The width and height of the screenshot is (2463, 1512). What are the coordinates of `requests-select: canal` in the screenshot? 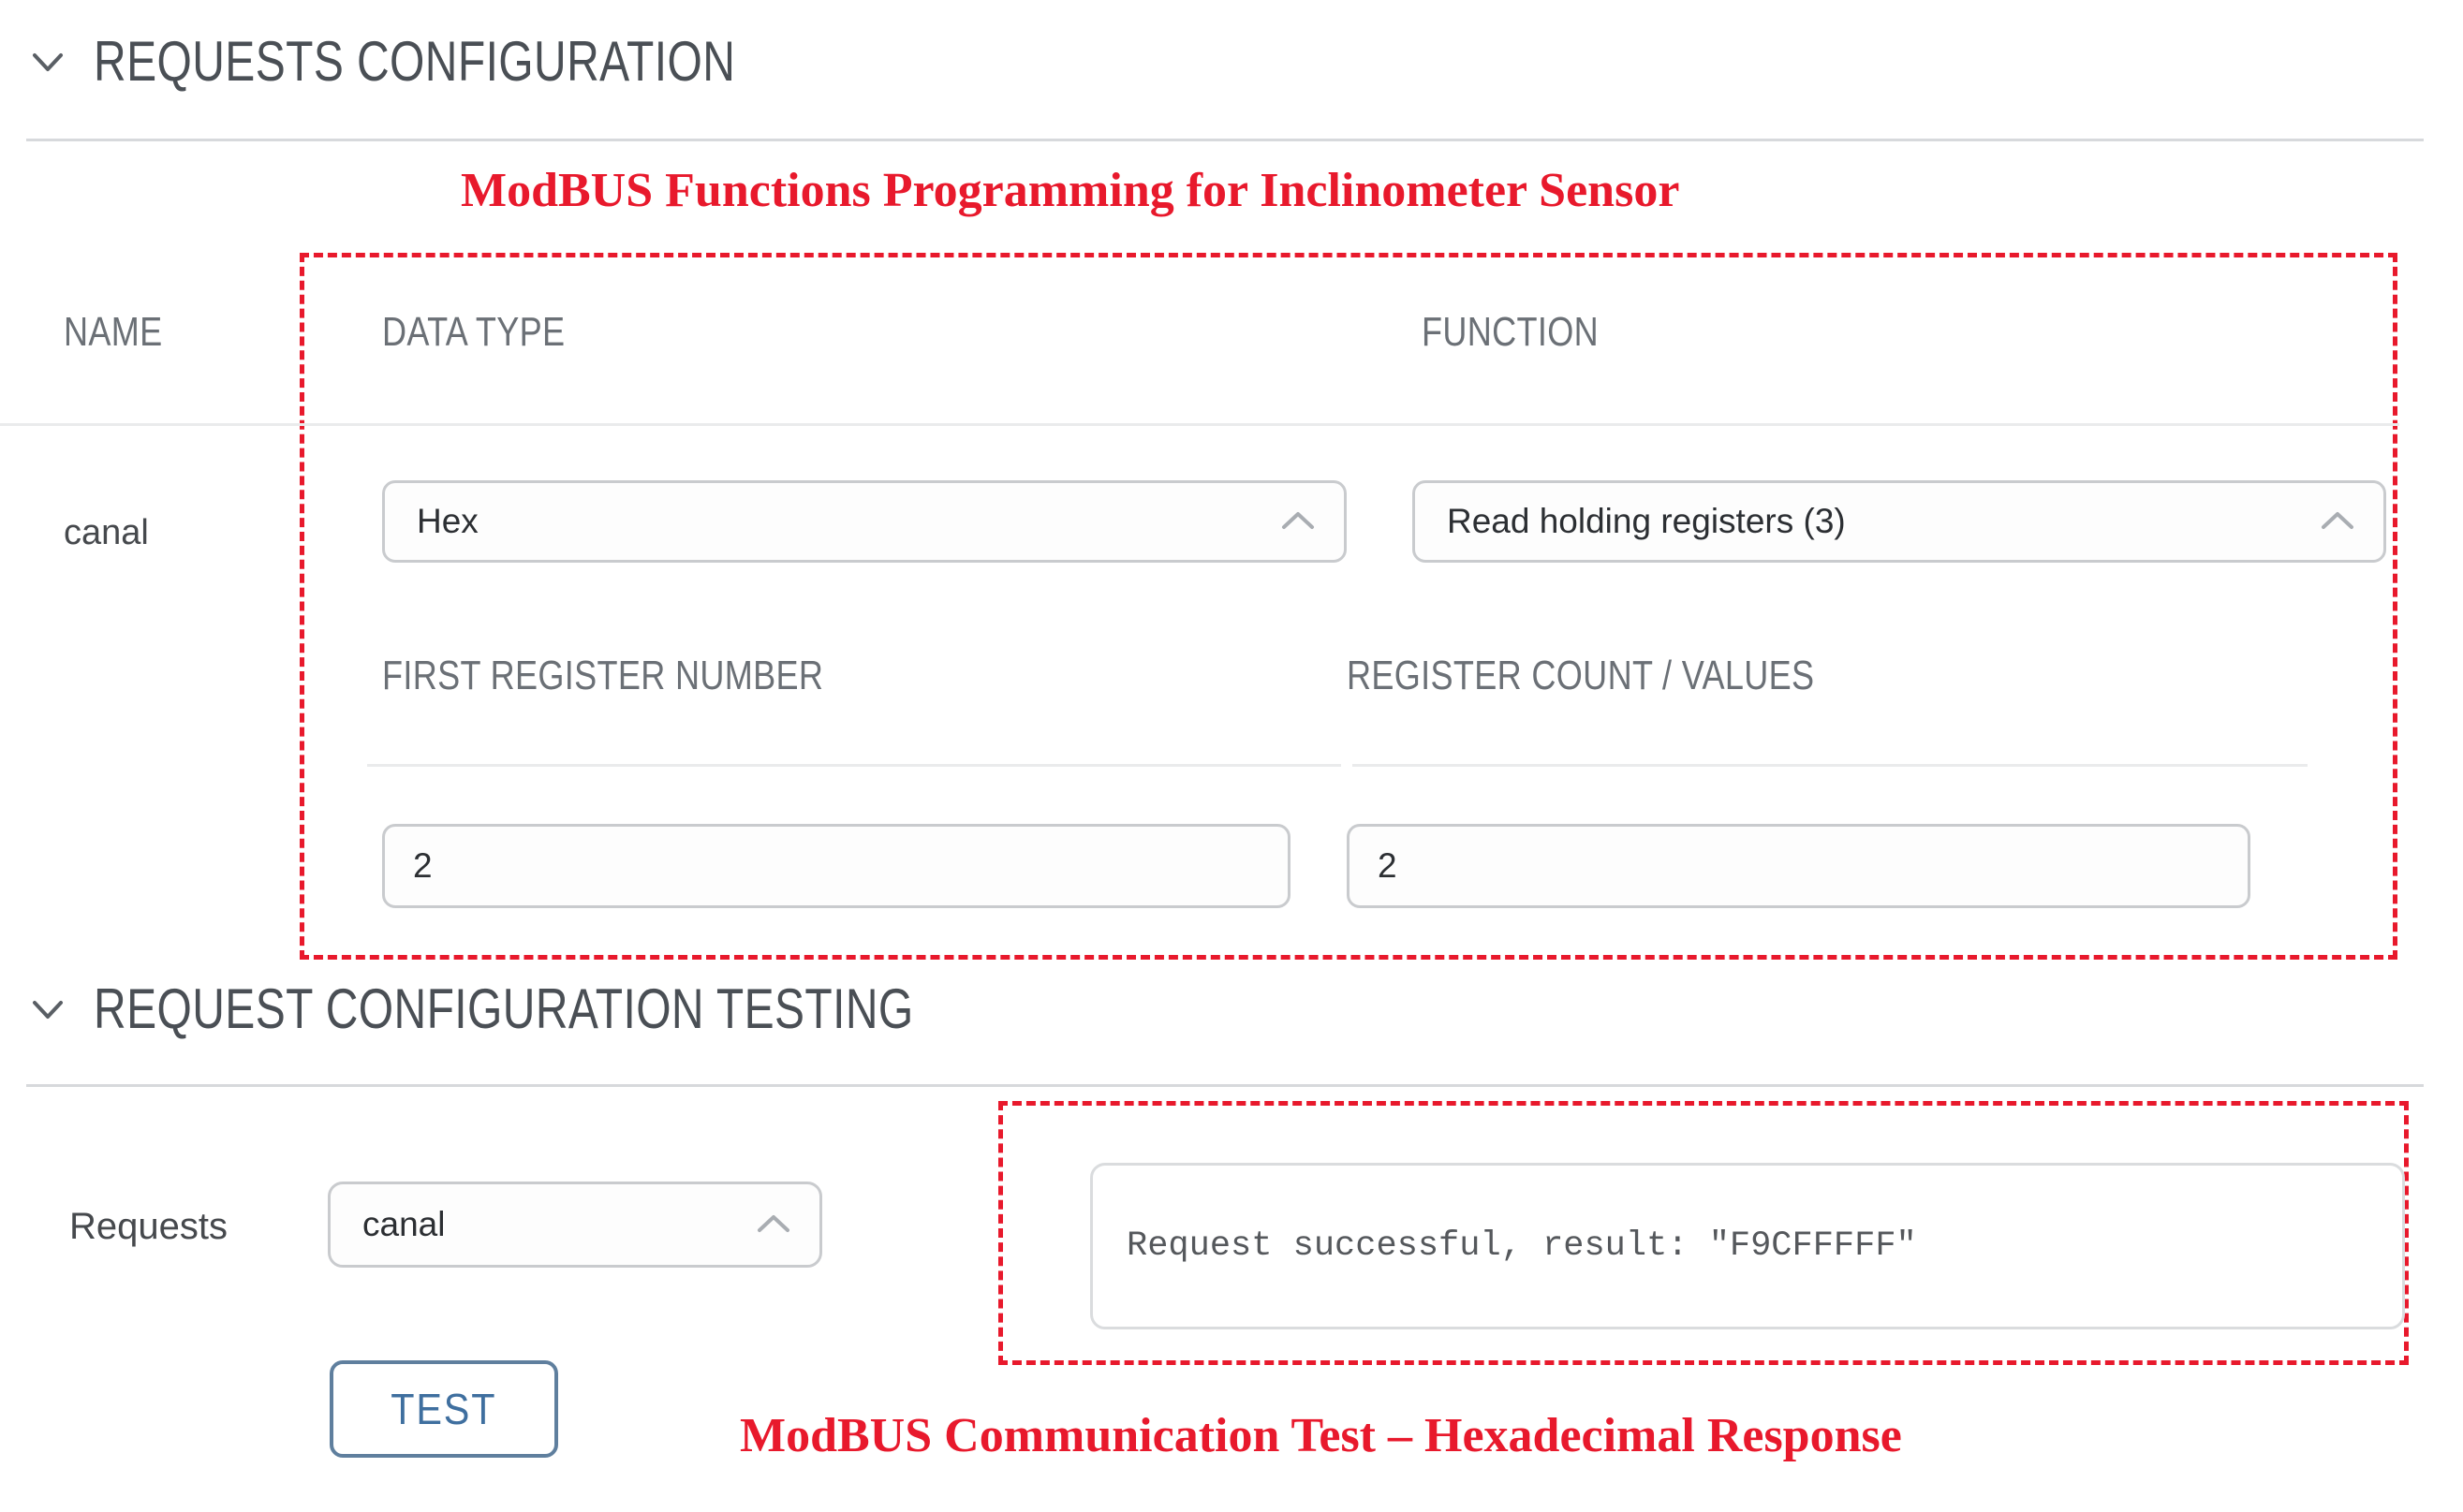 It's located at (575, 1225).